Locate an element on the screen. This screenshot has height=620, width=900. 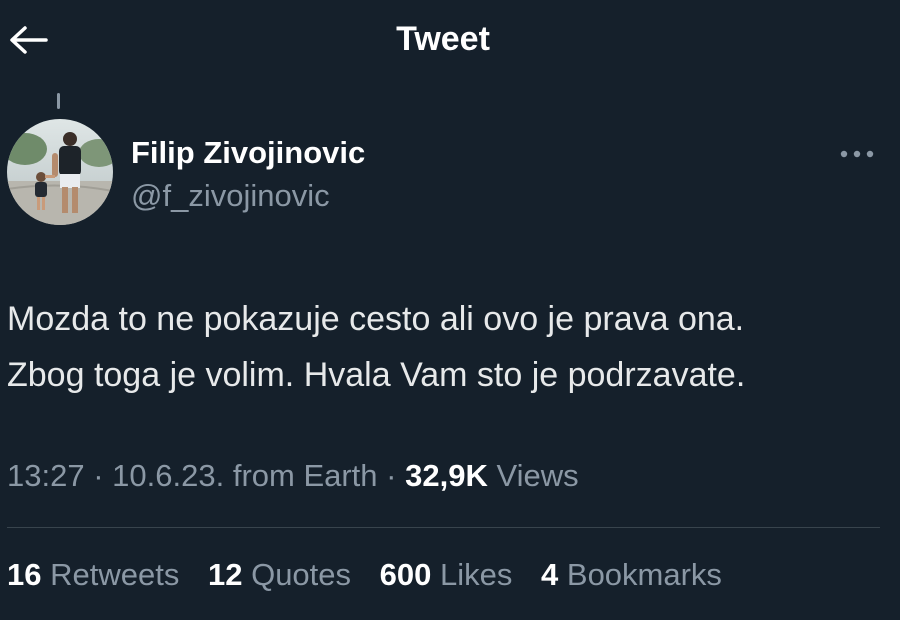
divider is located at coordinates (443, 527).